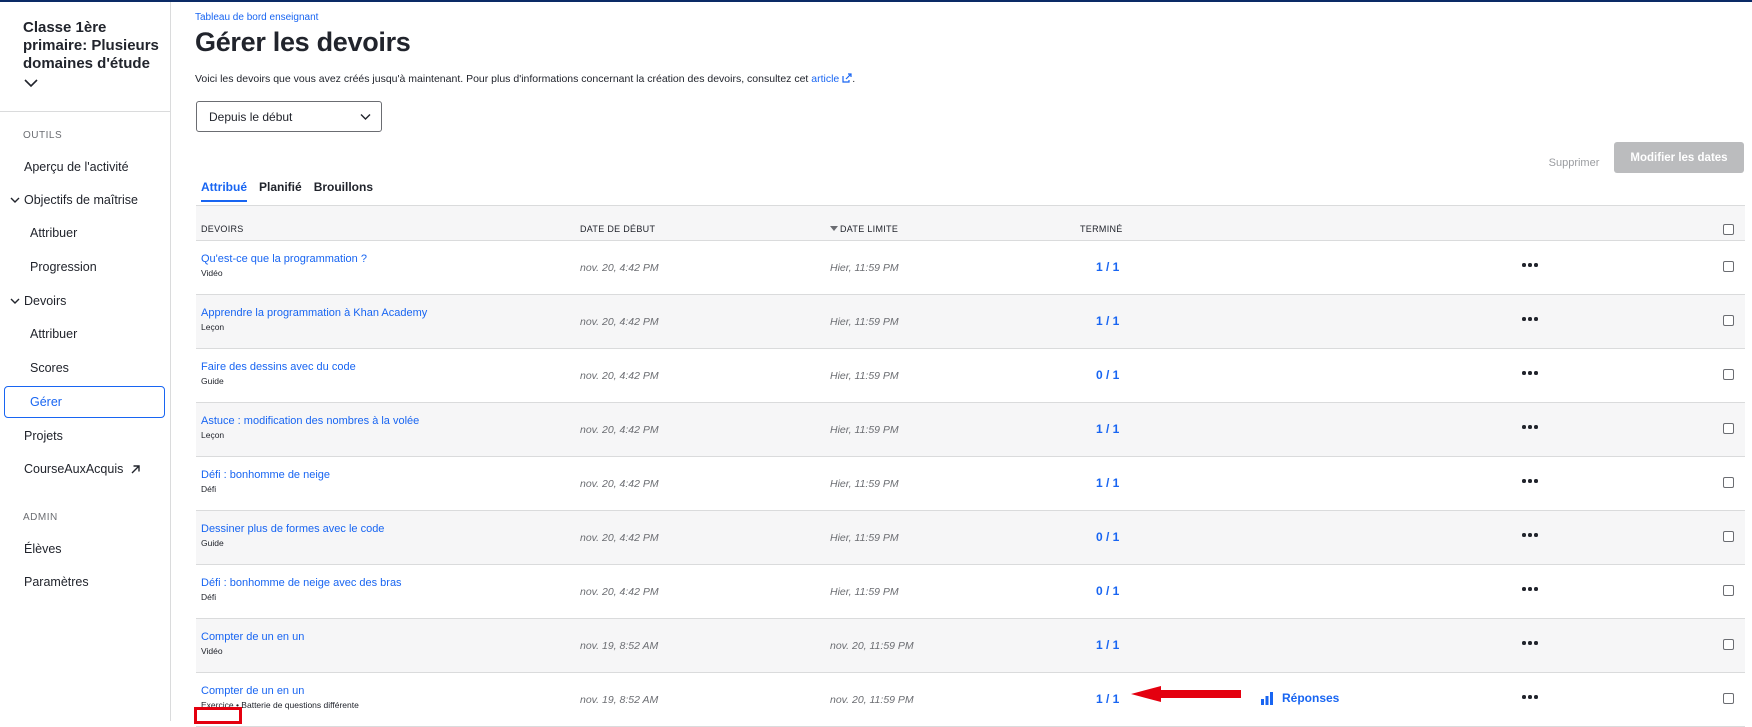 Image resolution: width=1752 pixels, height=727 pixels. What do you see at coordinates (301, 583) in the screenshot?
I see `assignment-title-link: Défi : bonhomme de neige avec des bras` at bounding box center [301, 583].